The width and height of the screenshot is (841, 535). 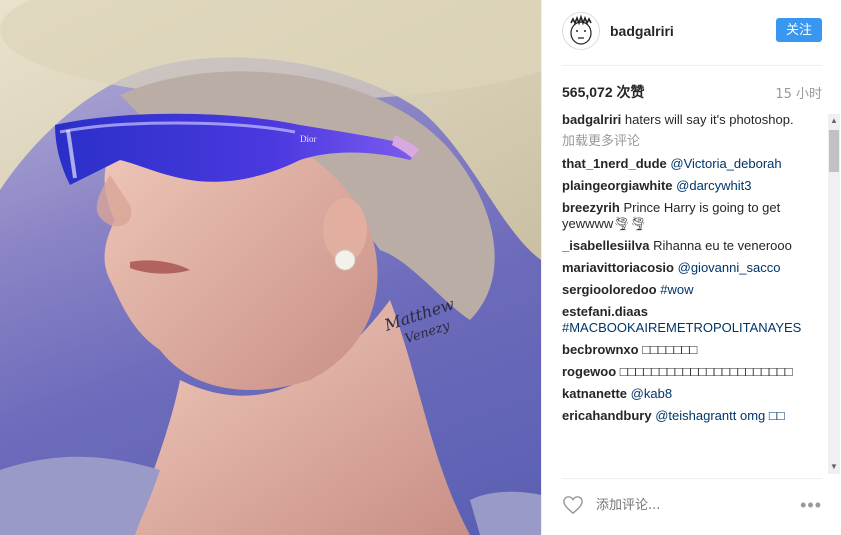 I want to click on caption-username: badgalriri, so click(x=591, y=119).